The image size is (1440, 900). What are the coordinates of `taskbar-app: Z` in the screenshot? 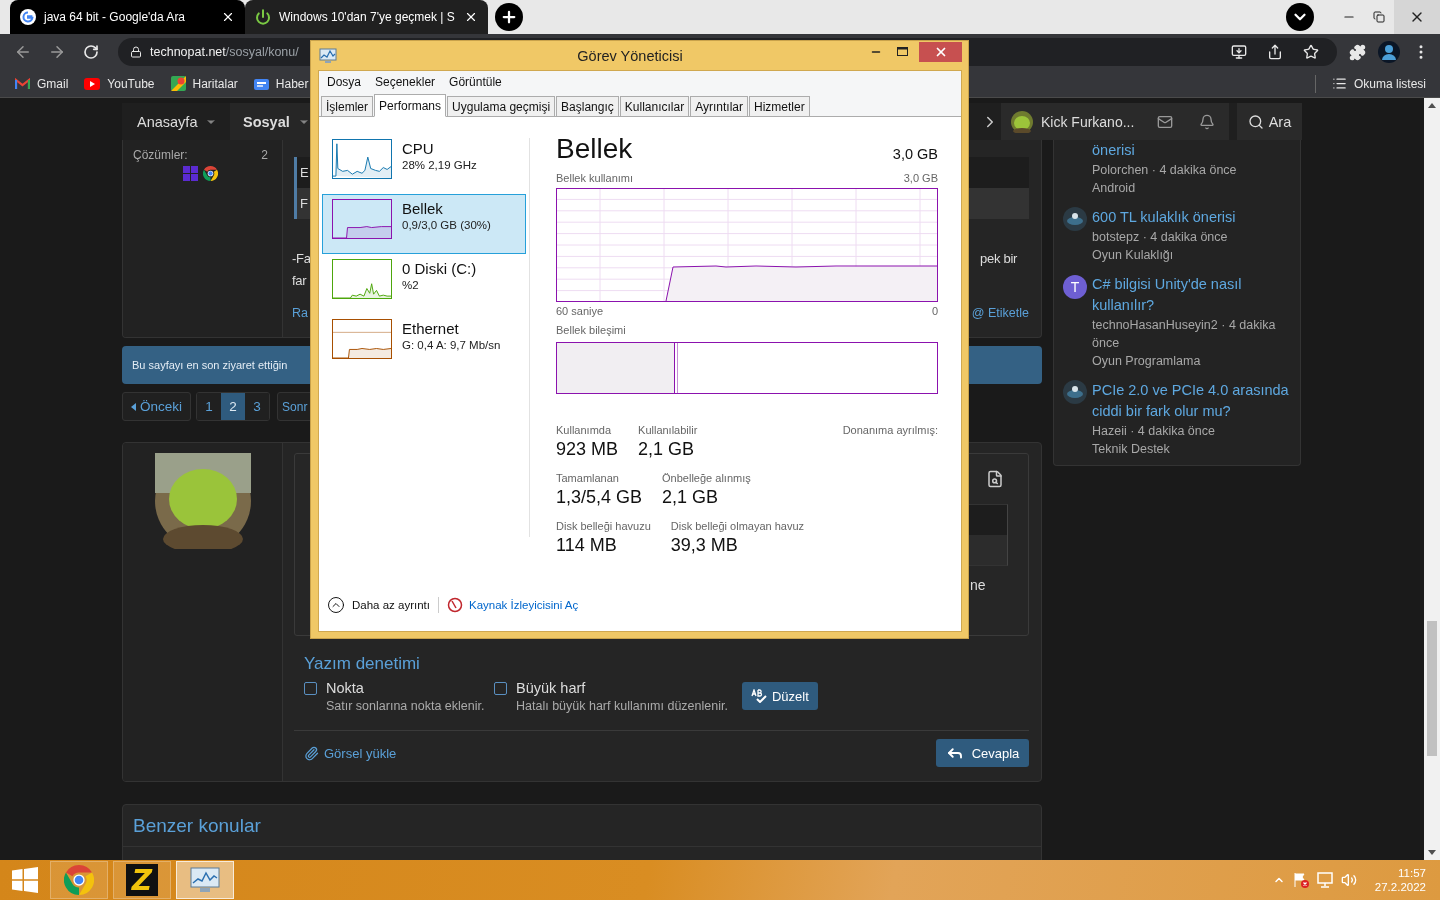 It's located at (142, 880).